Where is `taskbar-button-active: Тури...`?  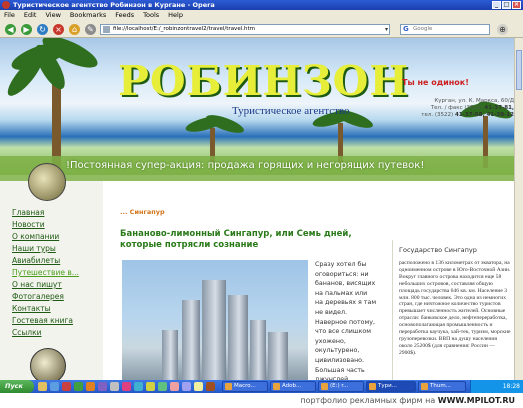 taskbar-button-active: Тури... is located at coordinates (391, 386).